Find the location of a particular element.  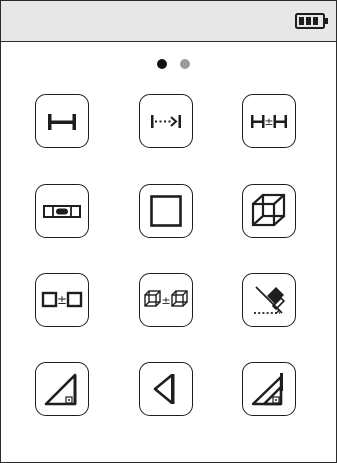

battery-icon is located at coordinates (311, 21).